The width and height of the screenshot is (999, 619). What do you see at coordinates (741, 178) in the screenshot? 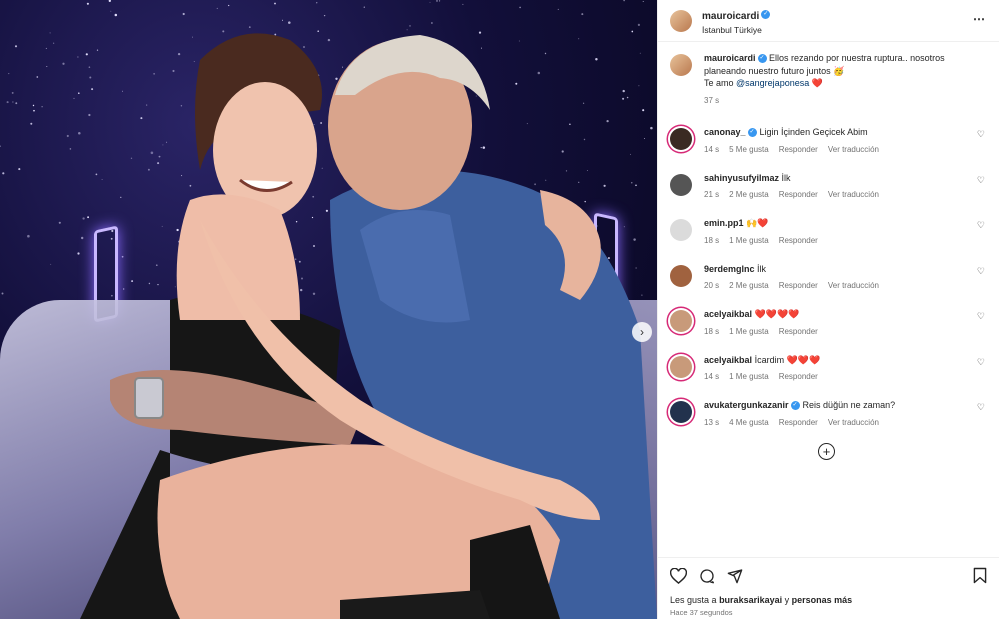
I see `comment-username: sahinyusufyilmaz` at bounding box center [741, 178].